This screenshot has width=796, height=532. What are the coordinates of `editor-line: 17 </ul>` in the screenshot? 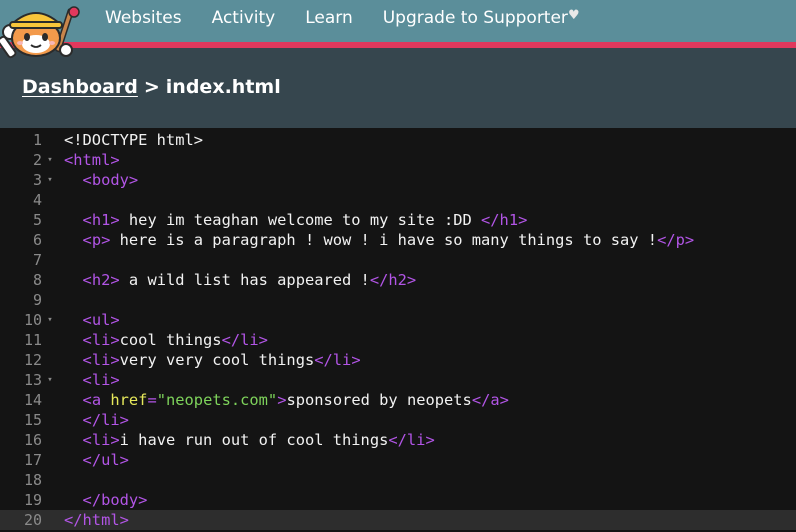 It's located at (398, 460).